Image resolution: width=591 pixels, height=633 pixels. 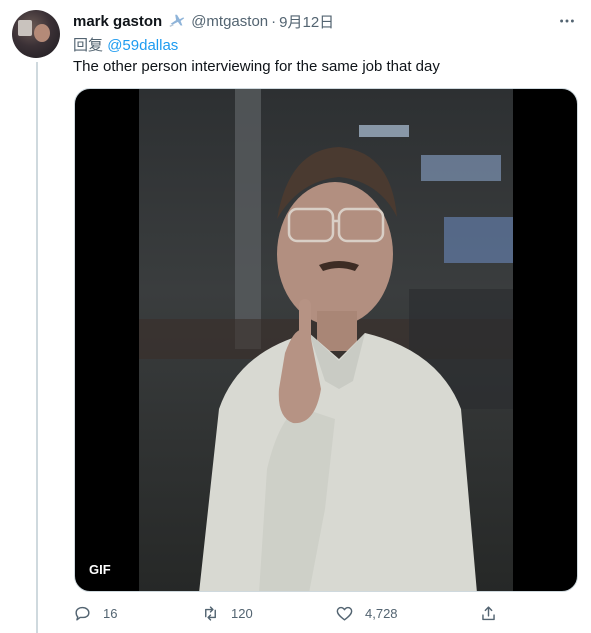 What do you see at coordinates (567, 21) in the screenshot?
I see `more-options-icon` at bounding box center [567, 21].